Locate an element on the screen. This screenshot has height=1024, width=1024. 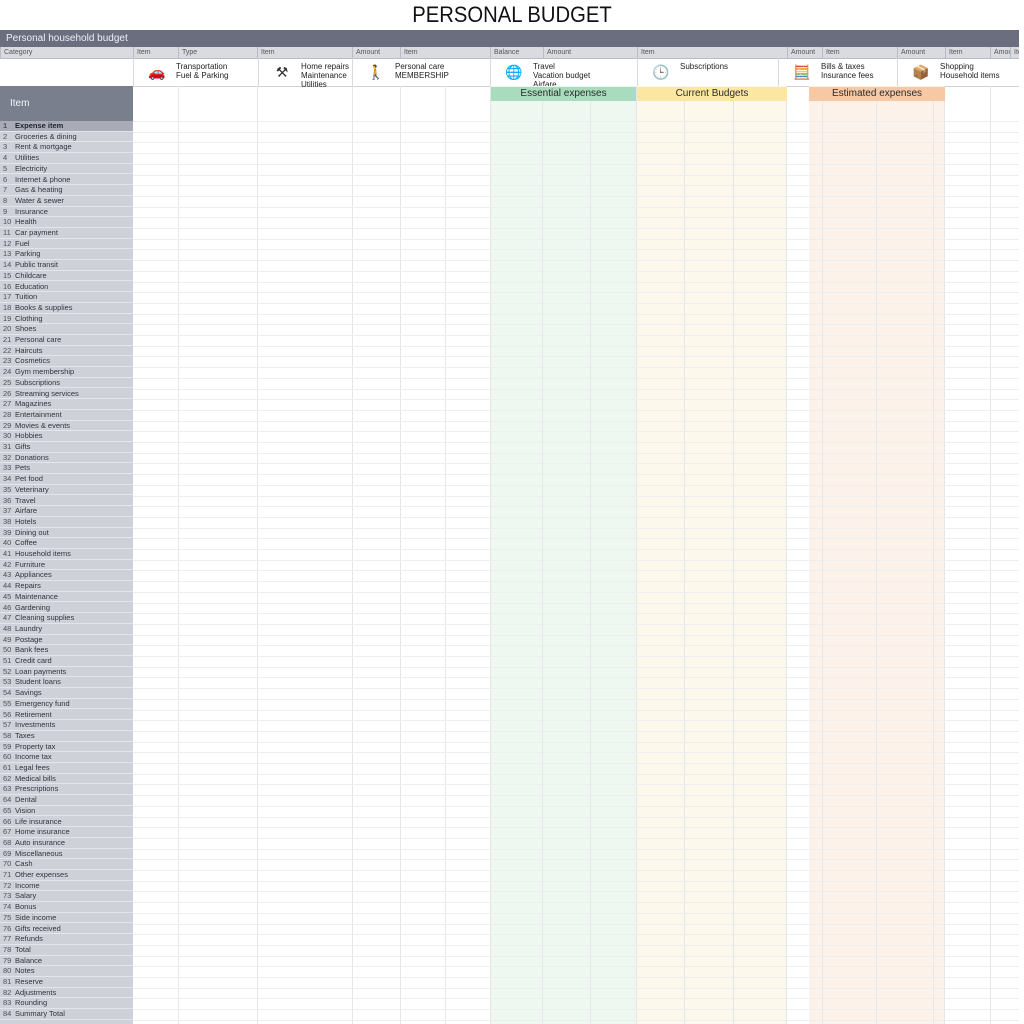
sidebar-row: 40 Coffee is located at coordinates (66, 543).